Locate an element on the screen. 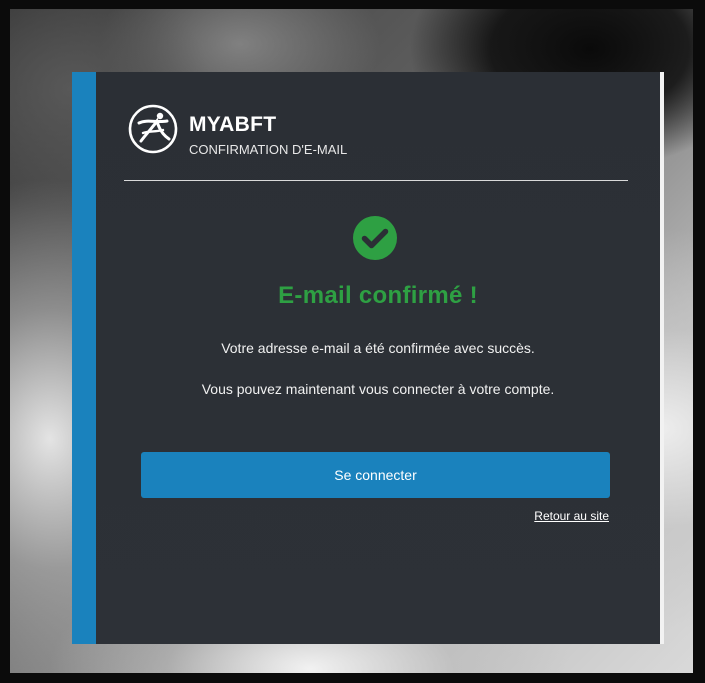  check-circle-icon is located at coordinates (375, 238).